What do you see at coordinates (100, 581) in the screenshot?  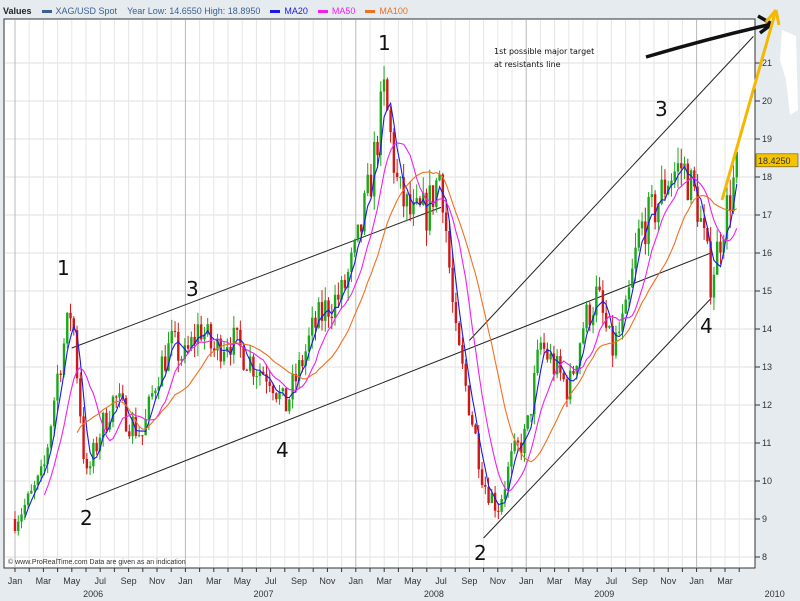 I see `x-month-label: Jul` at bounding box center [100, 581].